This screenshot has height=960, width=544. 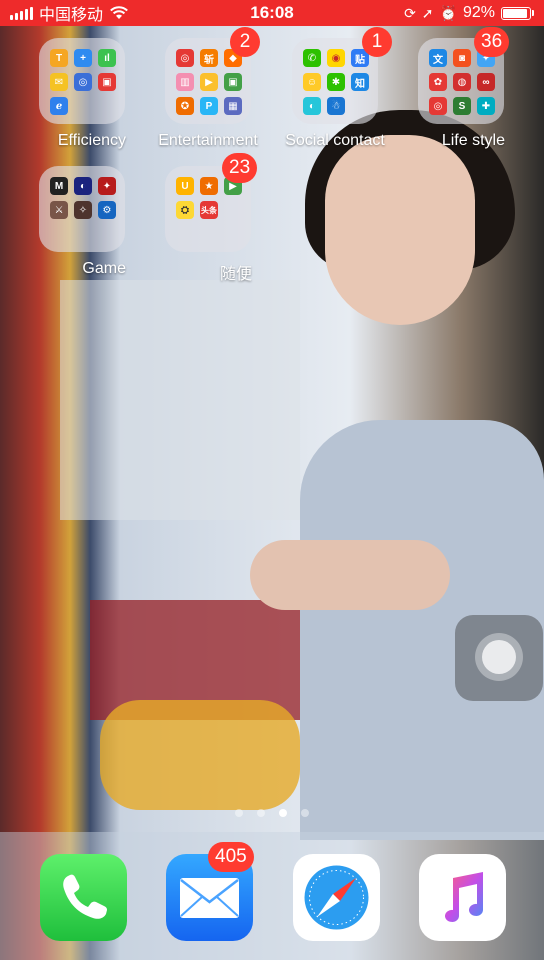 What do you see at coordinates (59, 210) in the screenshot?
I see `pubg-mini-icon: ⚔` at bounding box center [59, 210].